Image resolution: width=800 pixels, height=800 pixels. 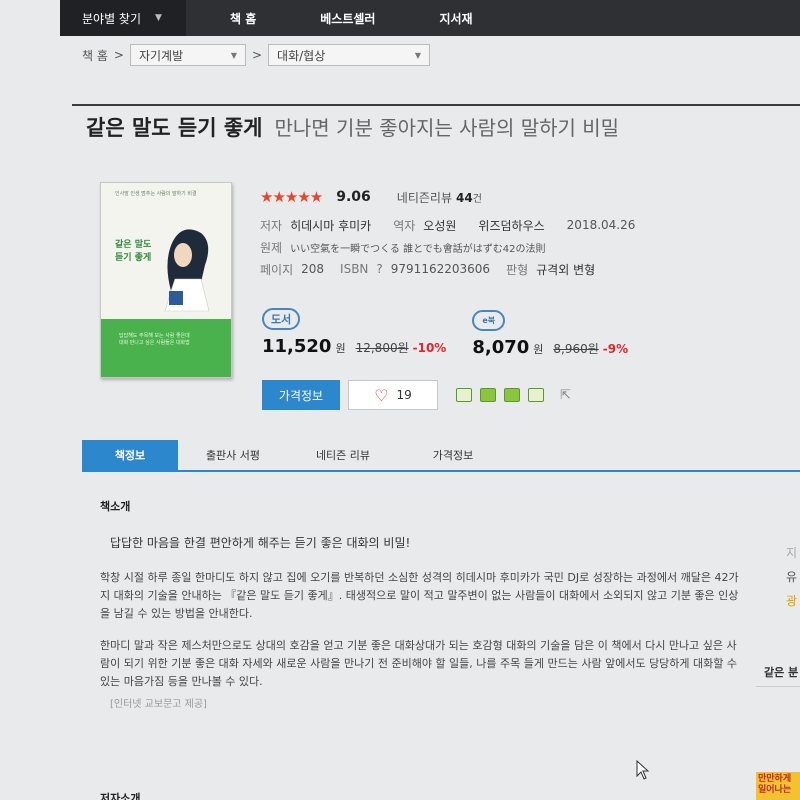 I want to click on rating-score: 9.06, so click(x=353, y=197).